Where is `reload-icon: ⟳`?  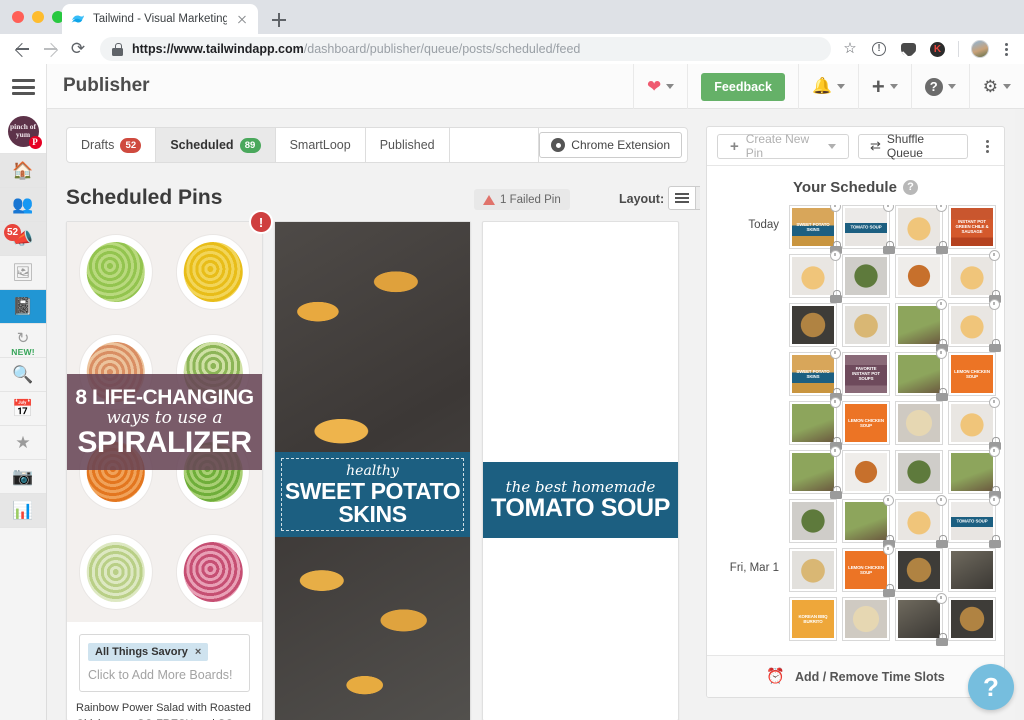 reload-icon: ⟳ is located at coordinates (78, 49).